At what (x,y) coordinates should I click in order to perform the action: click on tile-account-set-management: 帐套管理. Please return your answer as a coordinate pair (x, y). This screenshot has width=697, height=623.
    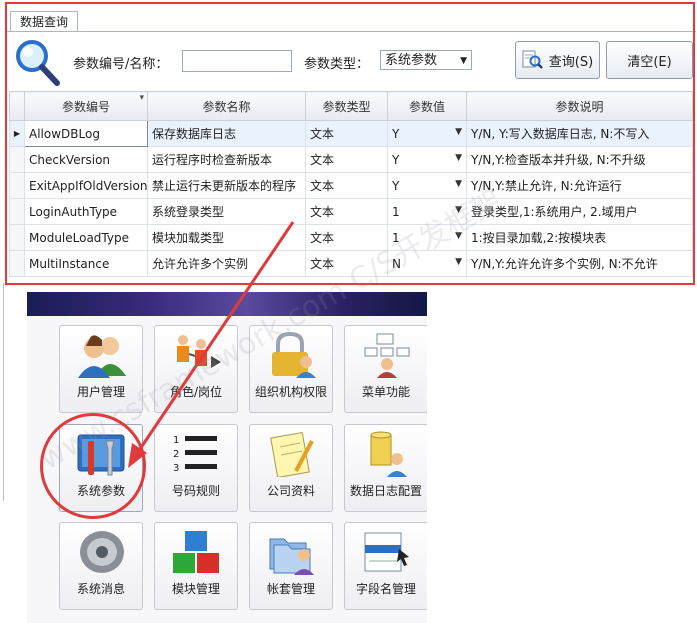
    Looking at the image, I should click on (291, 566).